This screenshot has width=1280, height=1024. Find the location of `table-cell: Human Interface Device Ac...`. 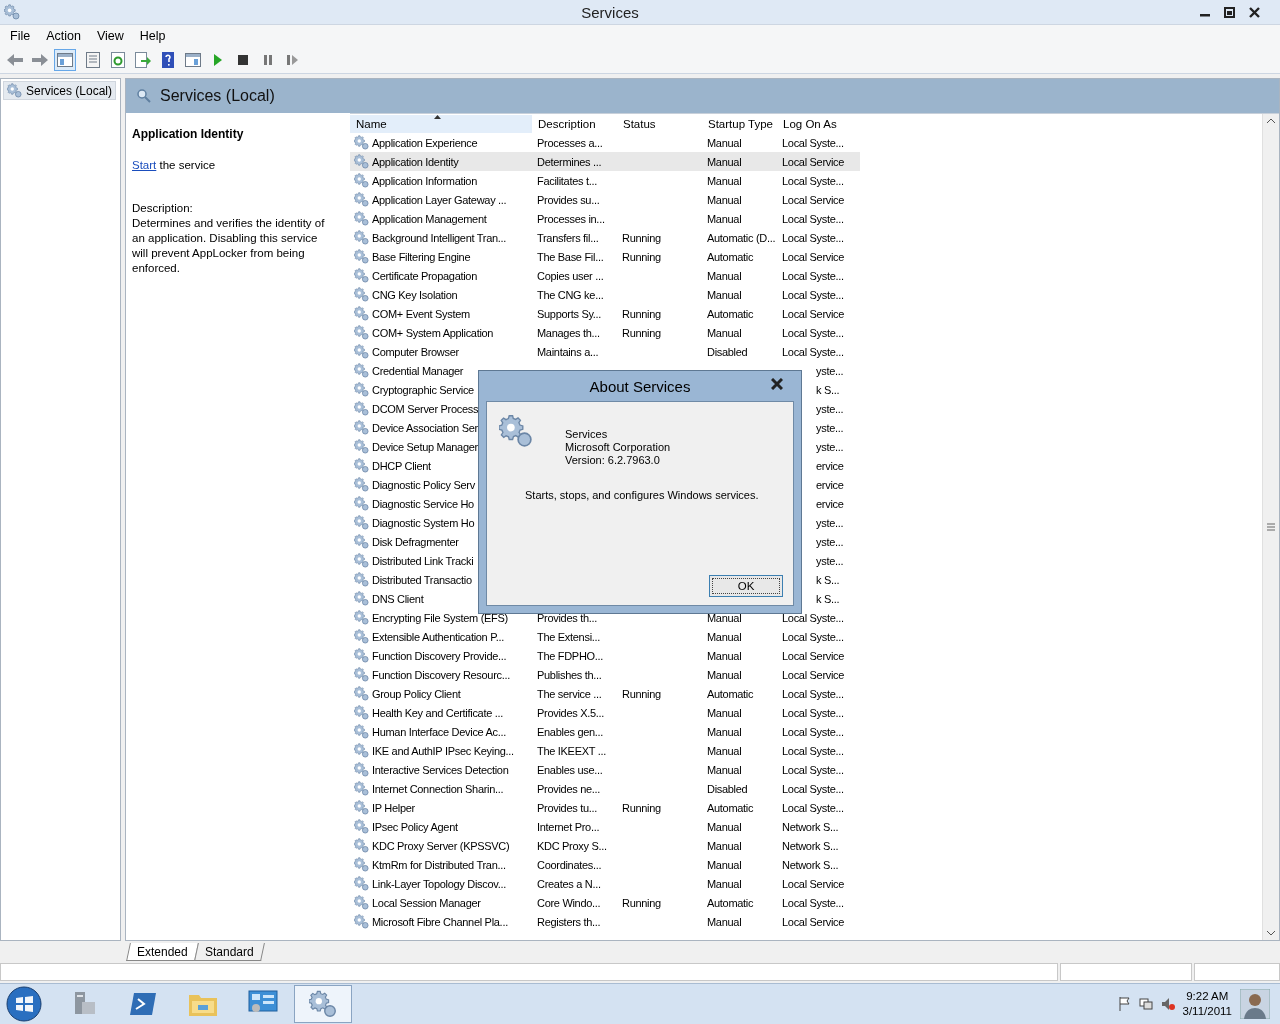

table-cell: Human Interface Device Ac... is located at coordinates (439, 731).